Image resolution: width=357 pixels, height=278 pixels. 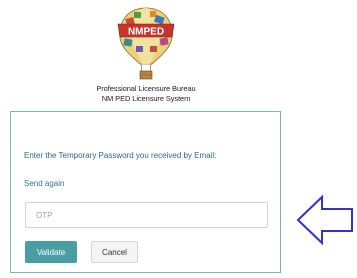 I want to click on otp-input, so click(x=146, y=215).